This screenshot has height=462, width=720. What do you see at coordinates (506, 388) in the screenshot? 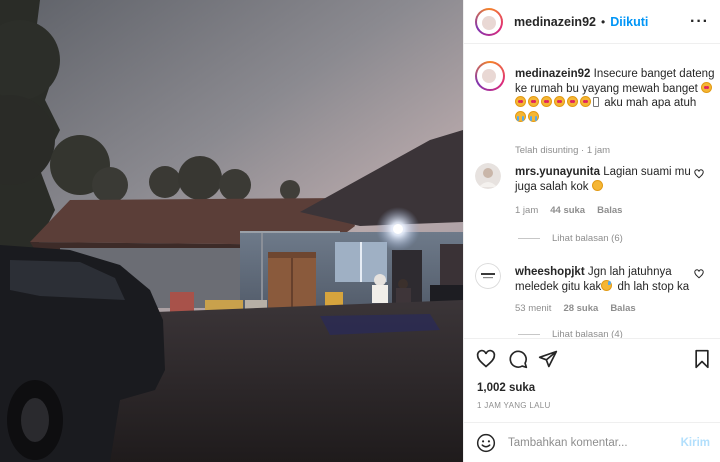
I see `likes-count: 1,002 suka` at bounding box center [506, 388].